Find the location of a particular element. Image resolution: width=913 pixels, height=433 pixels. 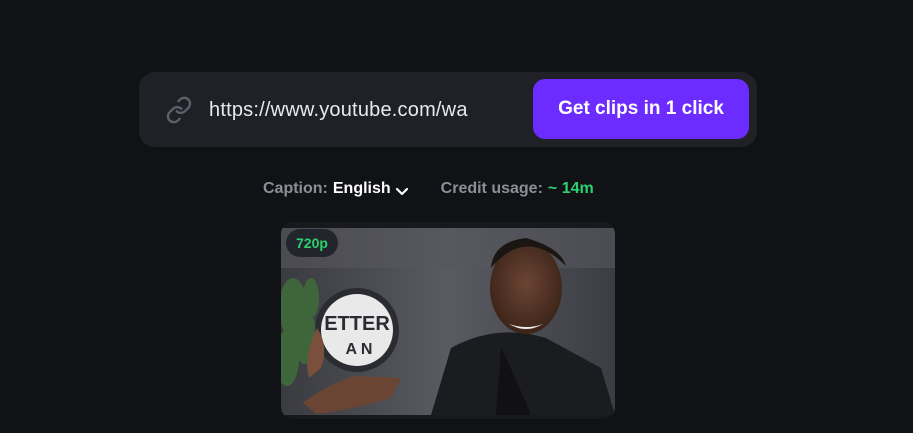

svg-text: A N is located at coordinates (359, 349).